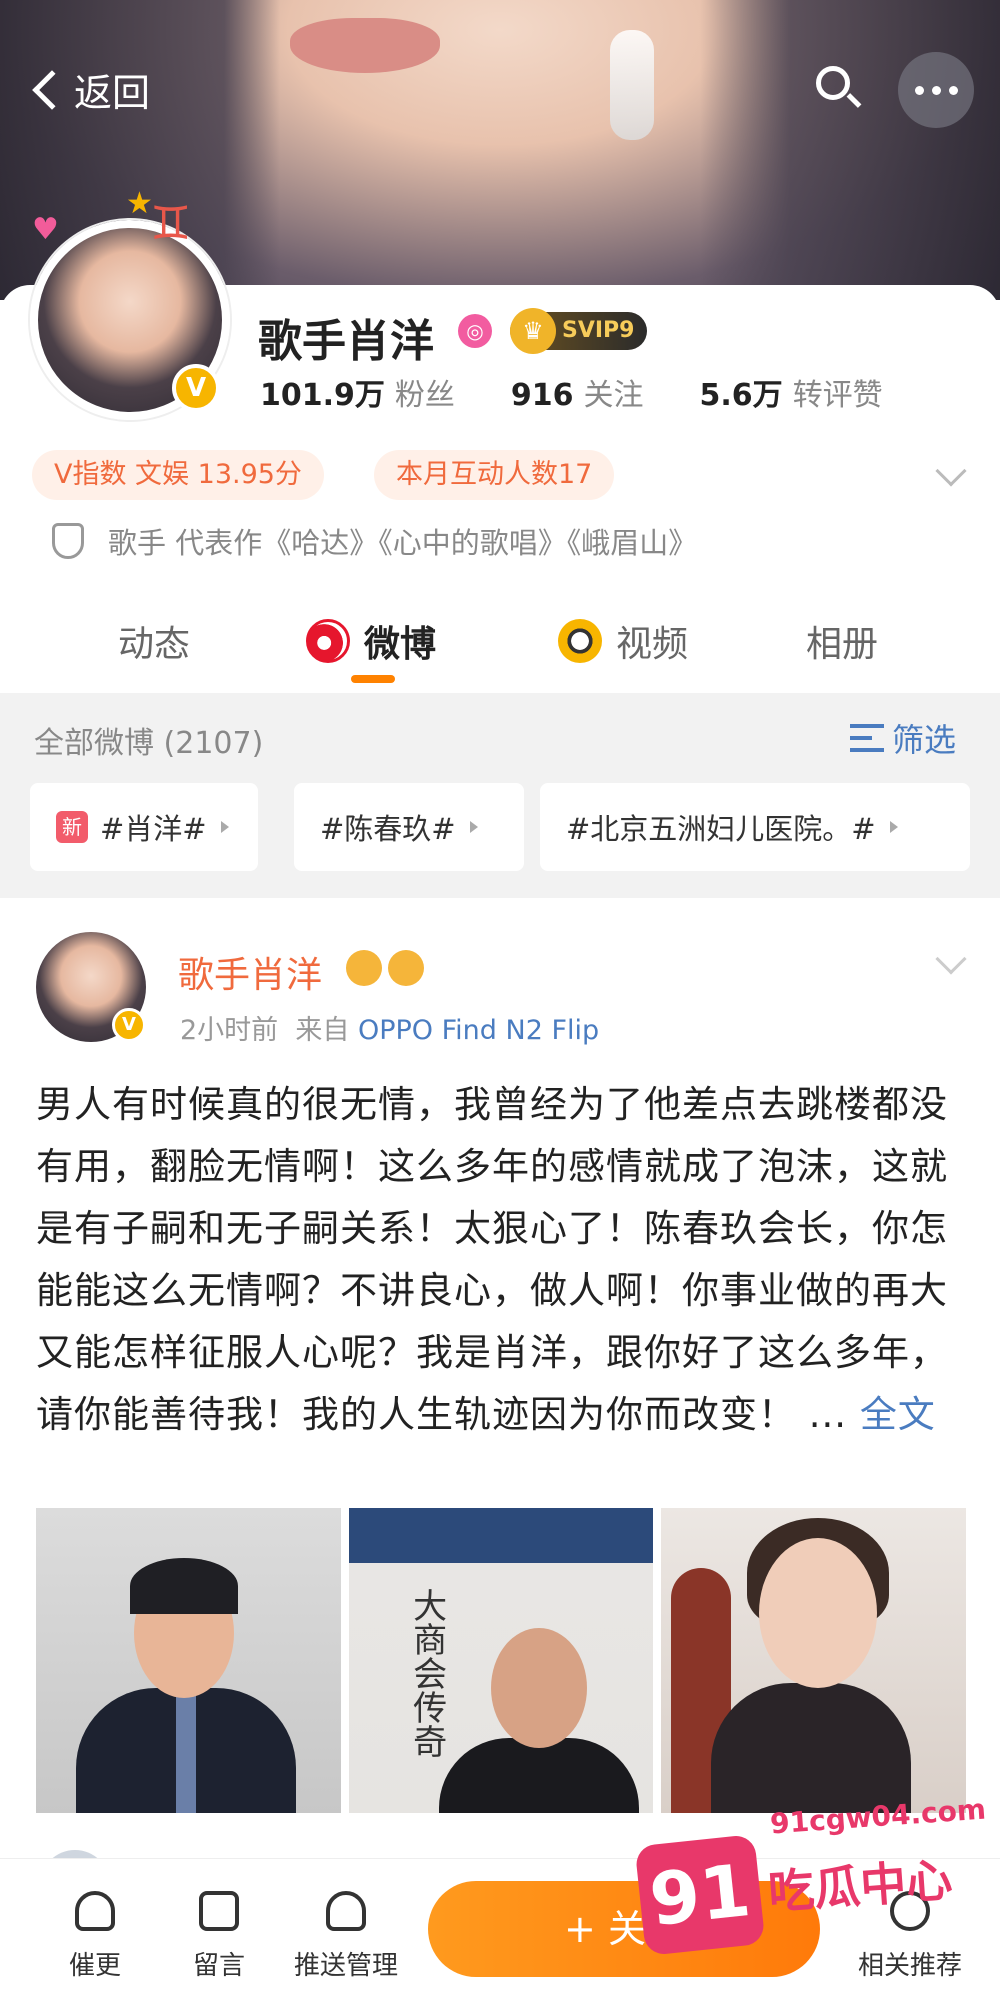 The height and width of the screenshot is (2009, 1000). I want to click on video-icon, so click(580, 641).